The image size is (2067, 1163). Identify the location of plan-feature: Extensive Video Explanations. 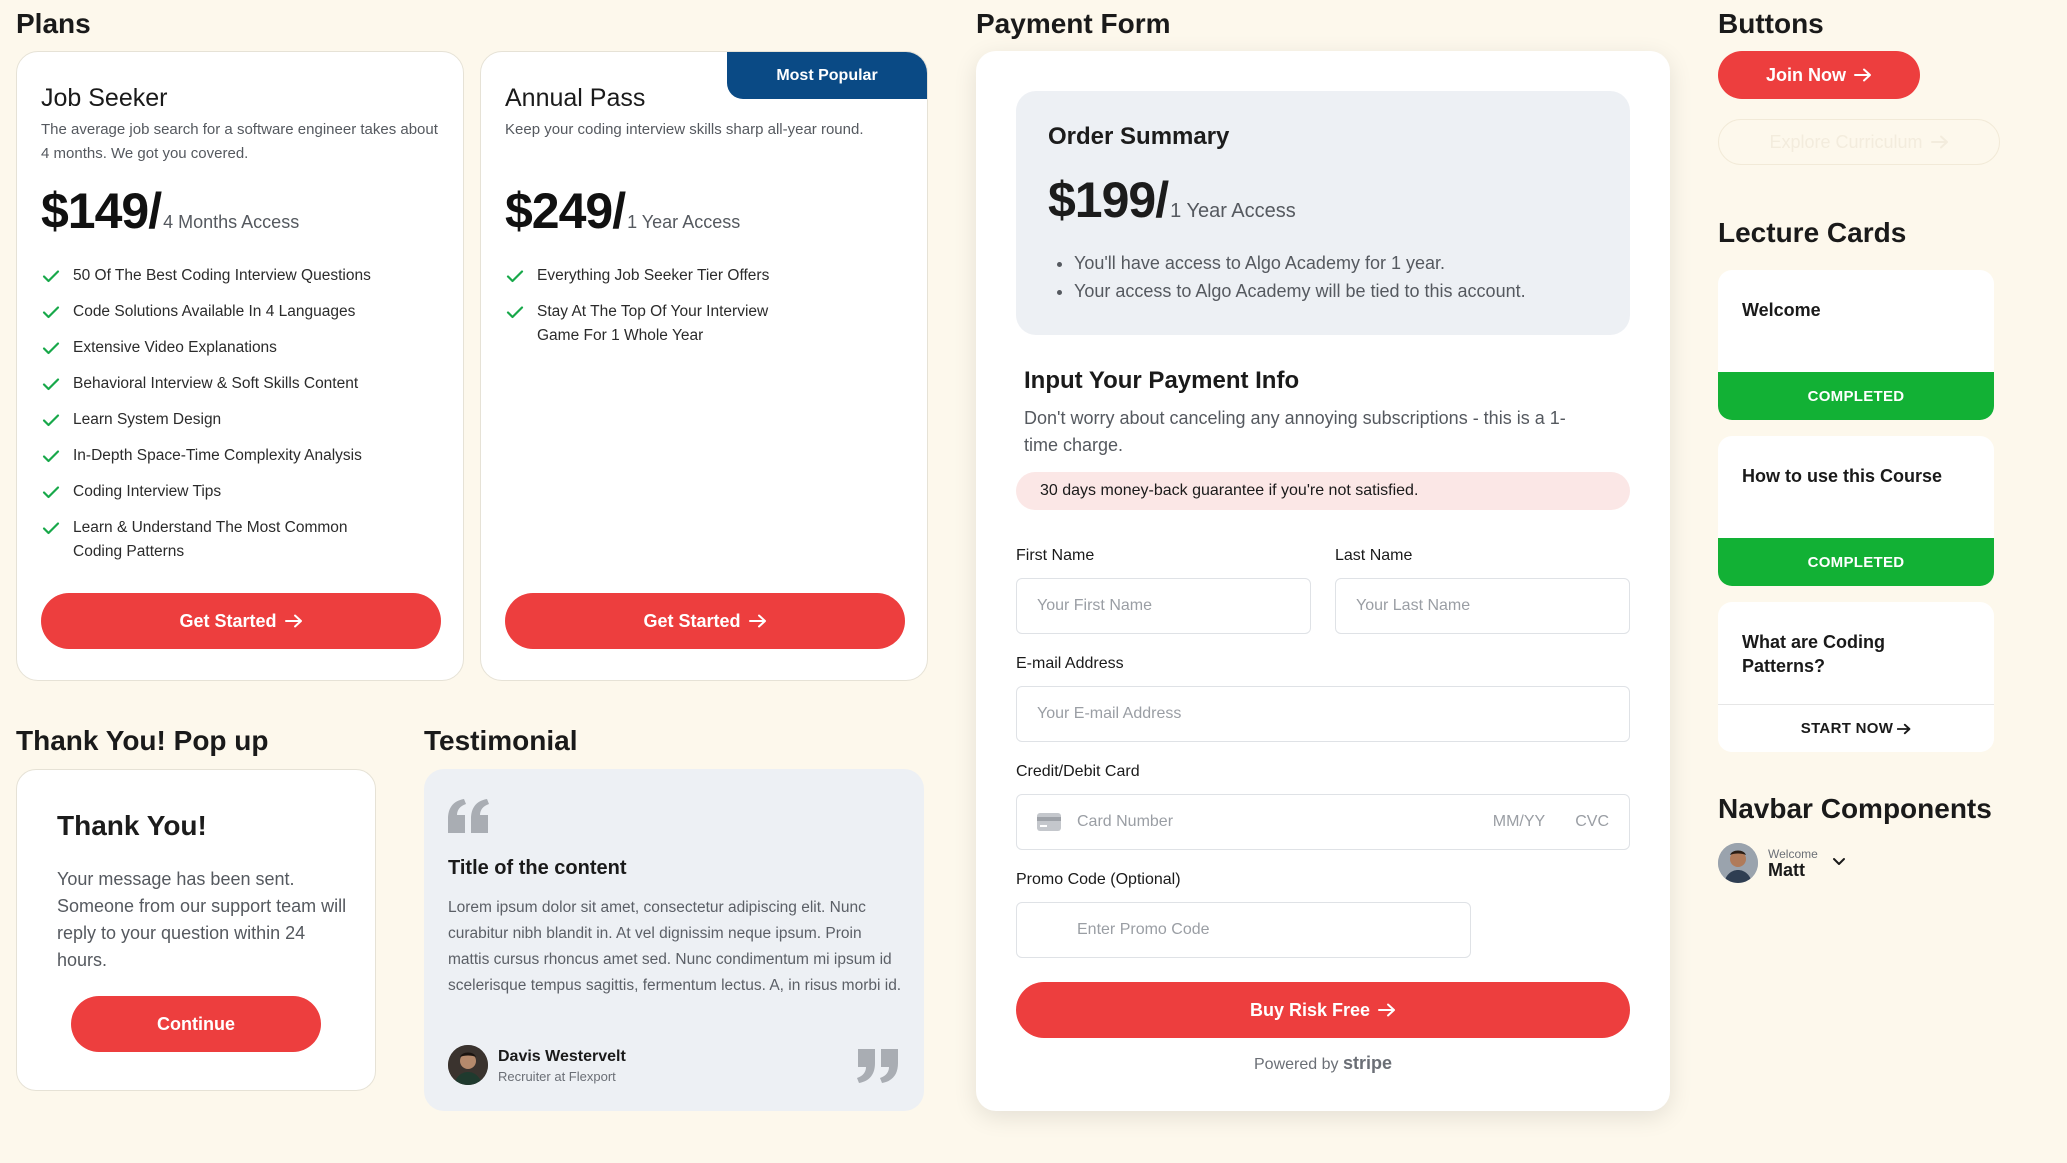
(241, 348).